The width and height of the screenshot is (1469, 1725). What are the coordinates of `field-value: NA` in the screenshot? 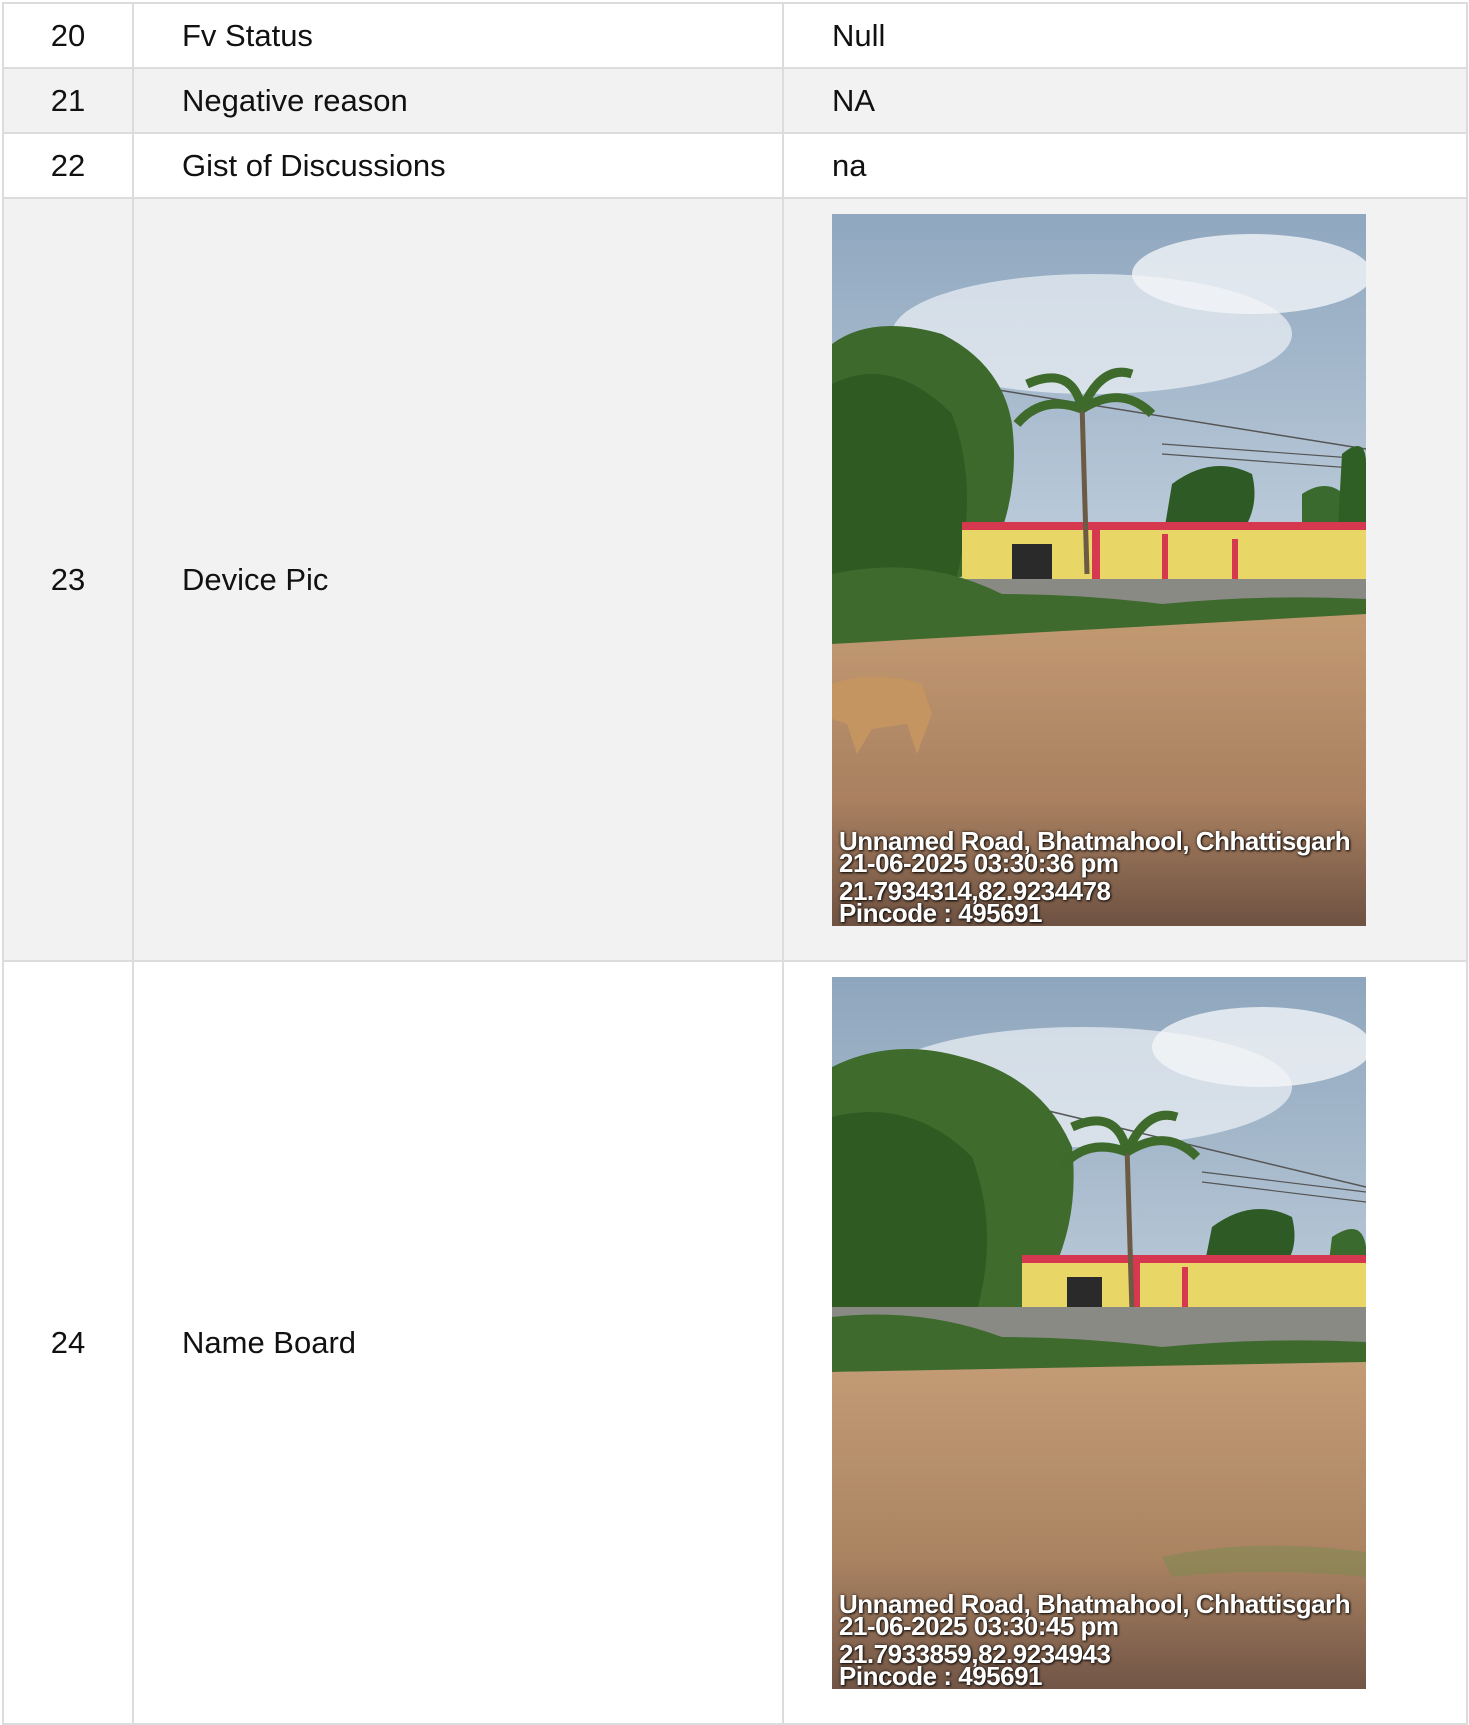 It's located at (1125, 100).